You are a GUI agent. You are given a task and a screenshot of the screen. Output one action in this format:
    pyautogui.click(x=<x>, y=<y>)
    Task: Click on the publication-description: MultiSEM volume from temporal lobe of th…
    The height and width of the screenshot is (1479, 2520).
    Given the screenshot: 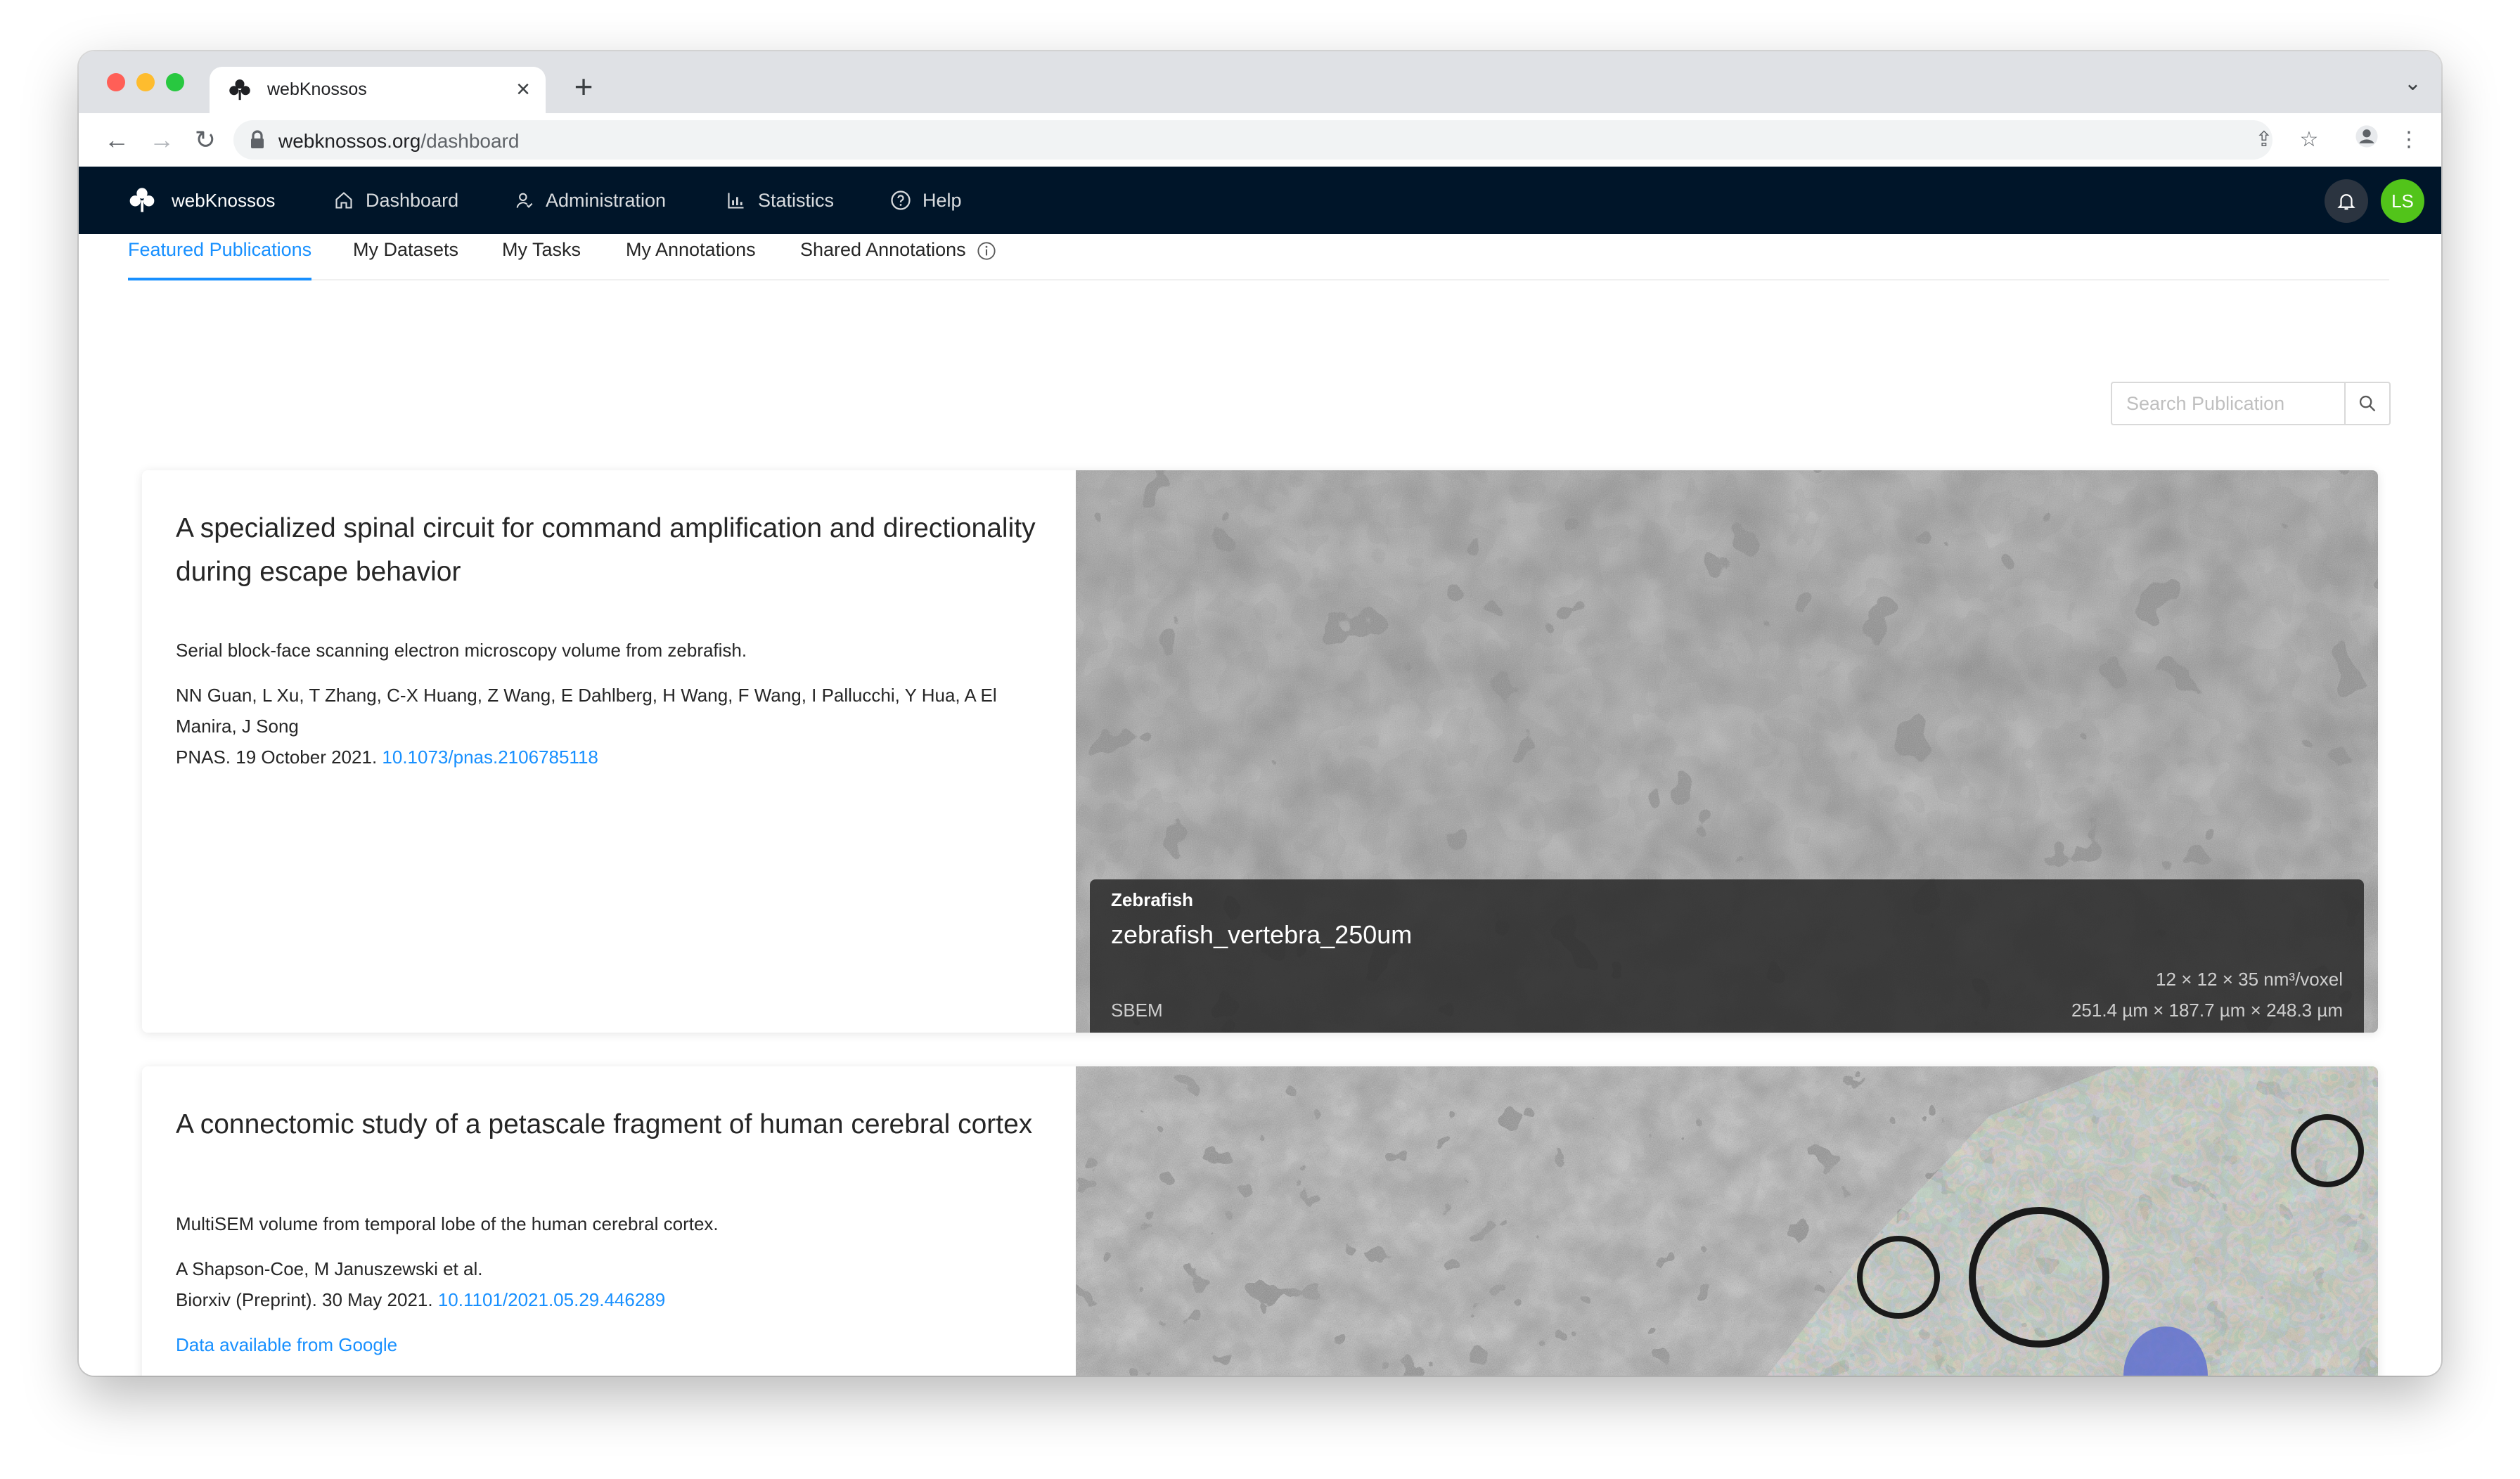 What is the action you would take?
    pyautogui.click(x=447, y=1223)
    